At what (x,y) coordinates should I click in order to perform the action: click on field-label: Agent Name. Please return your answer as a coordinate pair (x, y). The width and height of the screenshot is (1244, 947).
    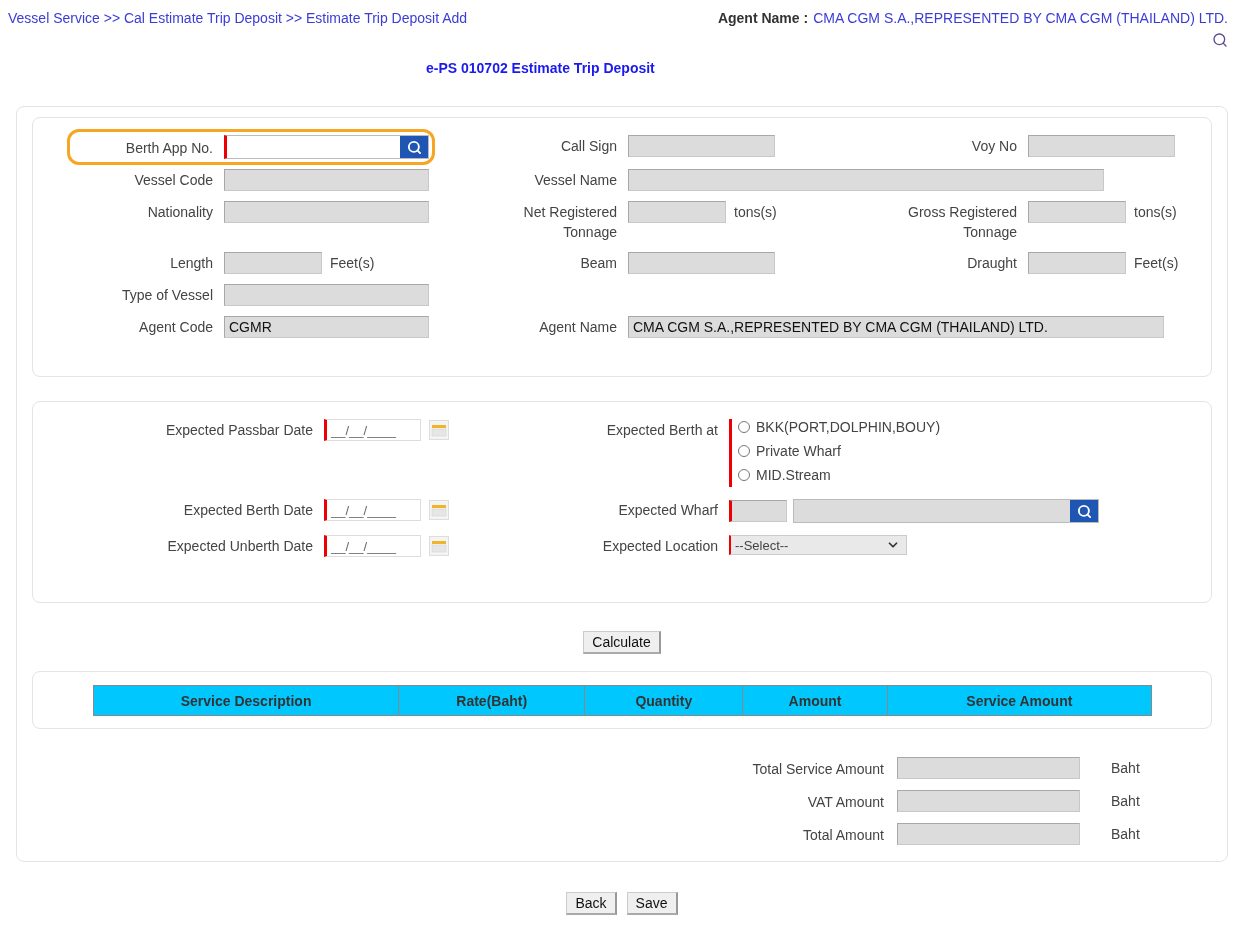
    Looking at the image, I should click on (578, 327).